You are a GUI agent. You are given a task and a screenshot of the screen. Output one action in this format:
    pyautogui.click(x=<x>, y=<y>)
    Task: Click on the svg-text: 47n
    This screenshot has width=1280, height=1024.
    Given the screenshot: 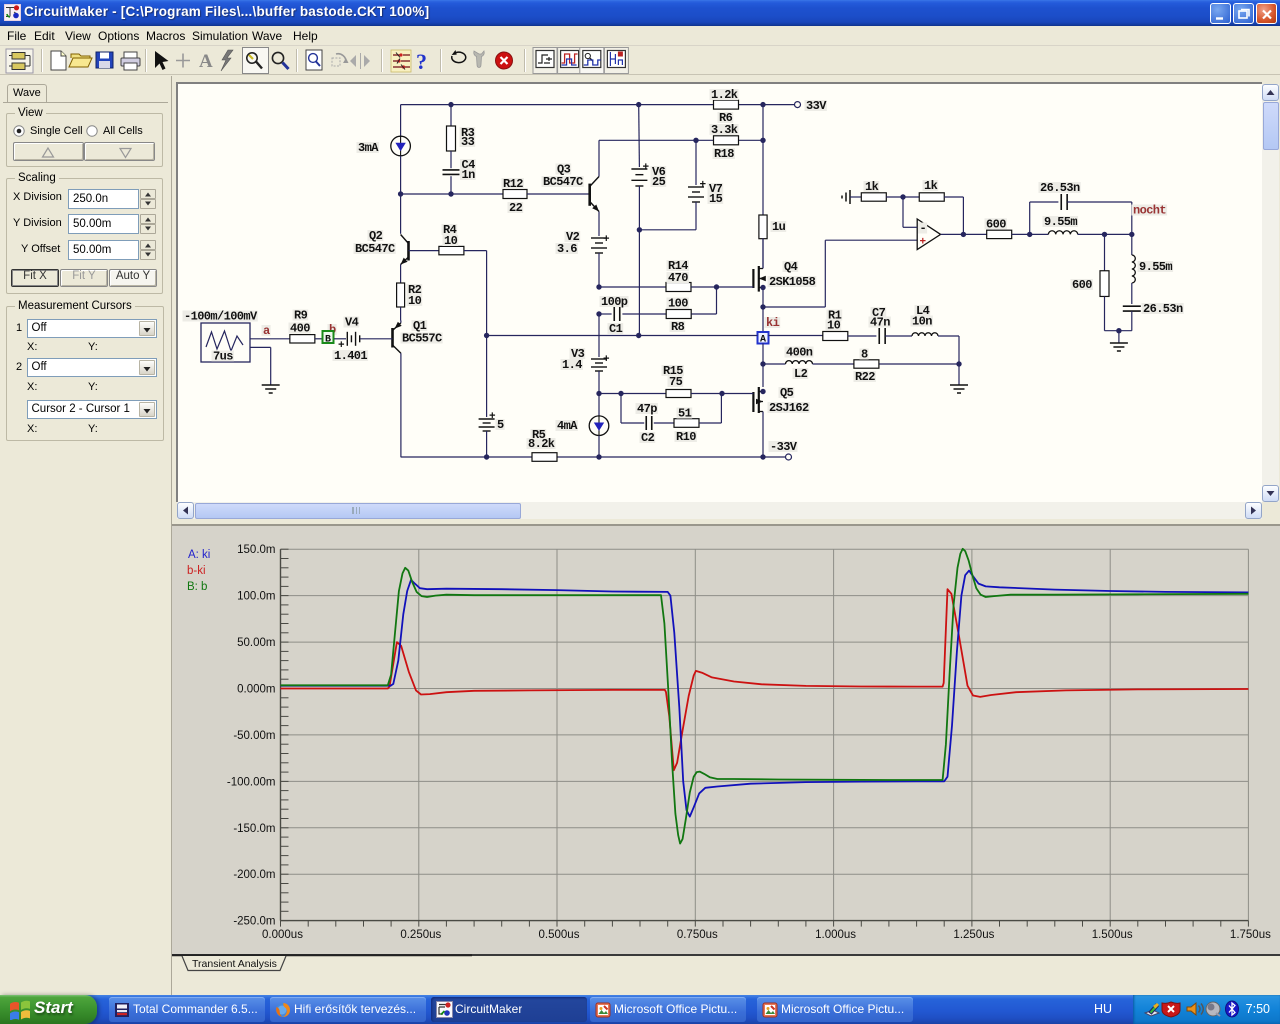 What is the action you would take?
    pyautogui.click(x=880, y=323)
    